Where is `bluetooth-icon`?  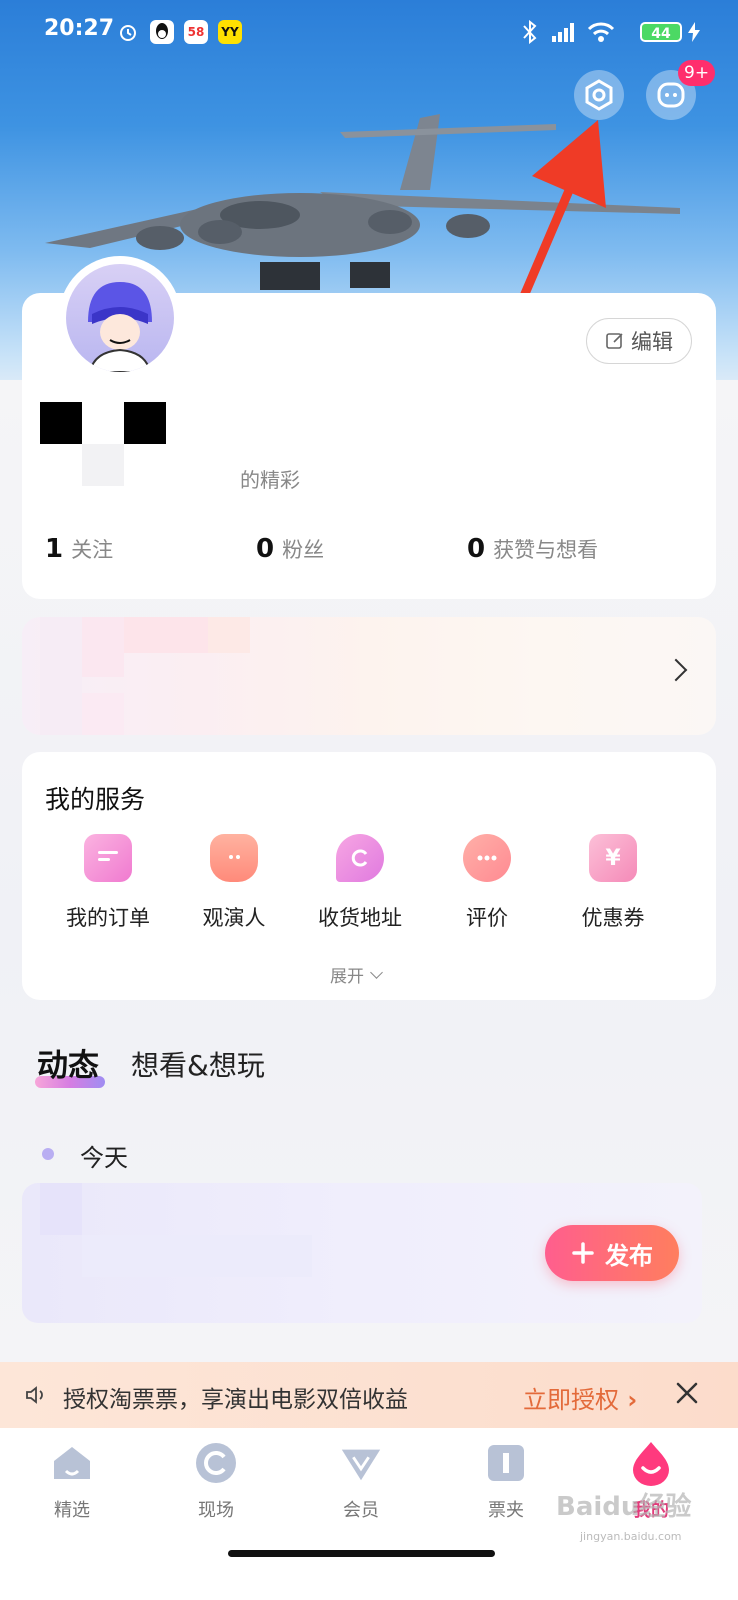
bluetooth-icon is located at coordinates (530, 33).